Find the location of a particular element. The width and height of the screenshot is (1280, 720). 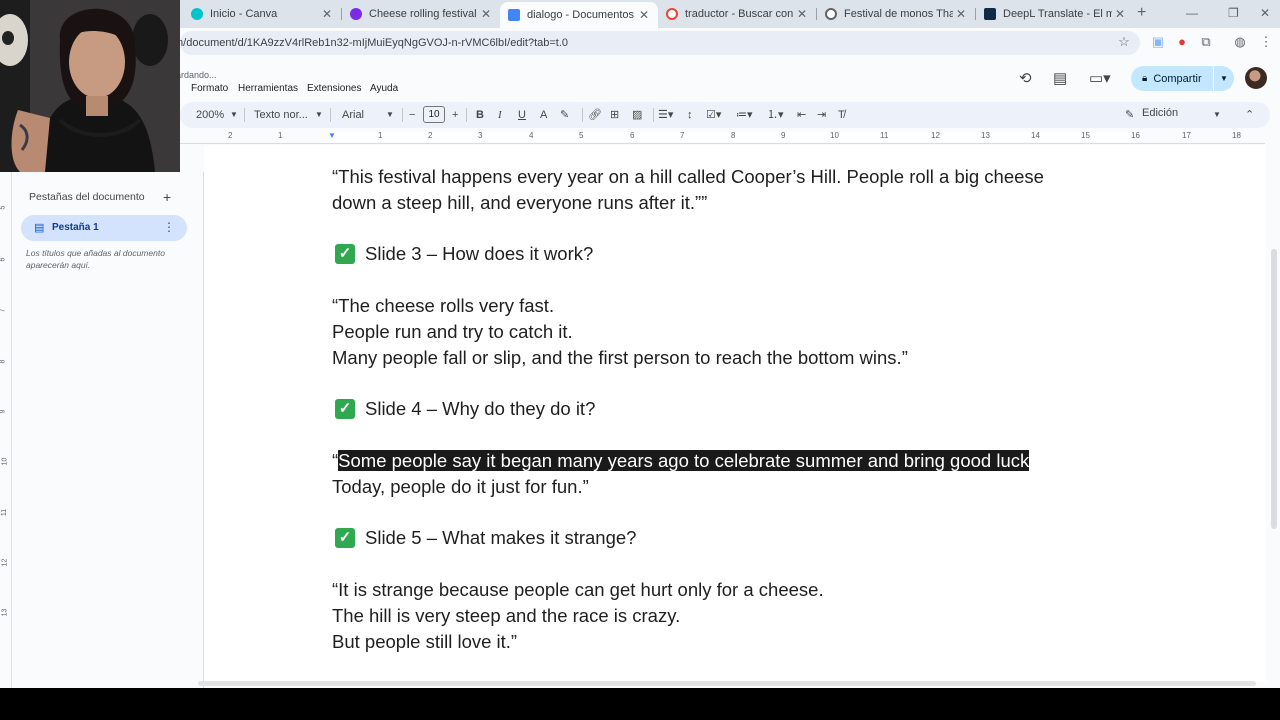

minimize-icon: — is located at coordinates (1192, 13).